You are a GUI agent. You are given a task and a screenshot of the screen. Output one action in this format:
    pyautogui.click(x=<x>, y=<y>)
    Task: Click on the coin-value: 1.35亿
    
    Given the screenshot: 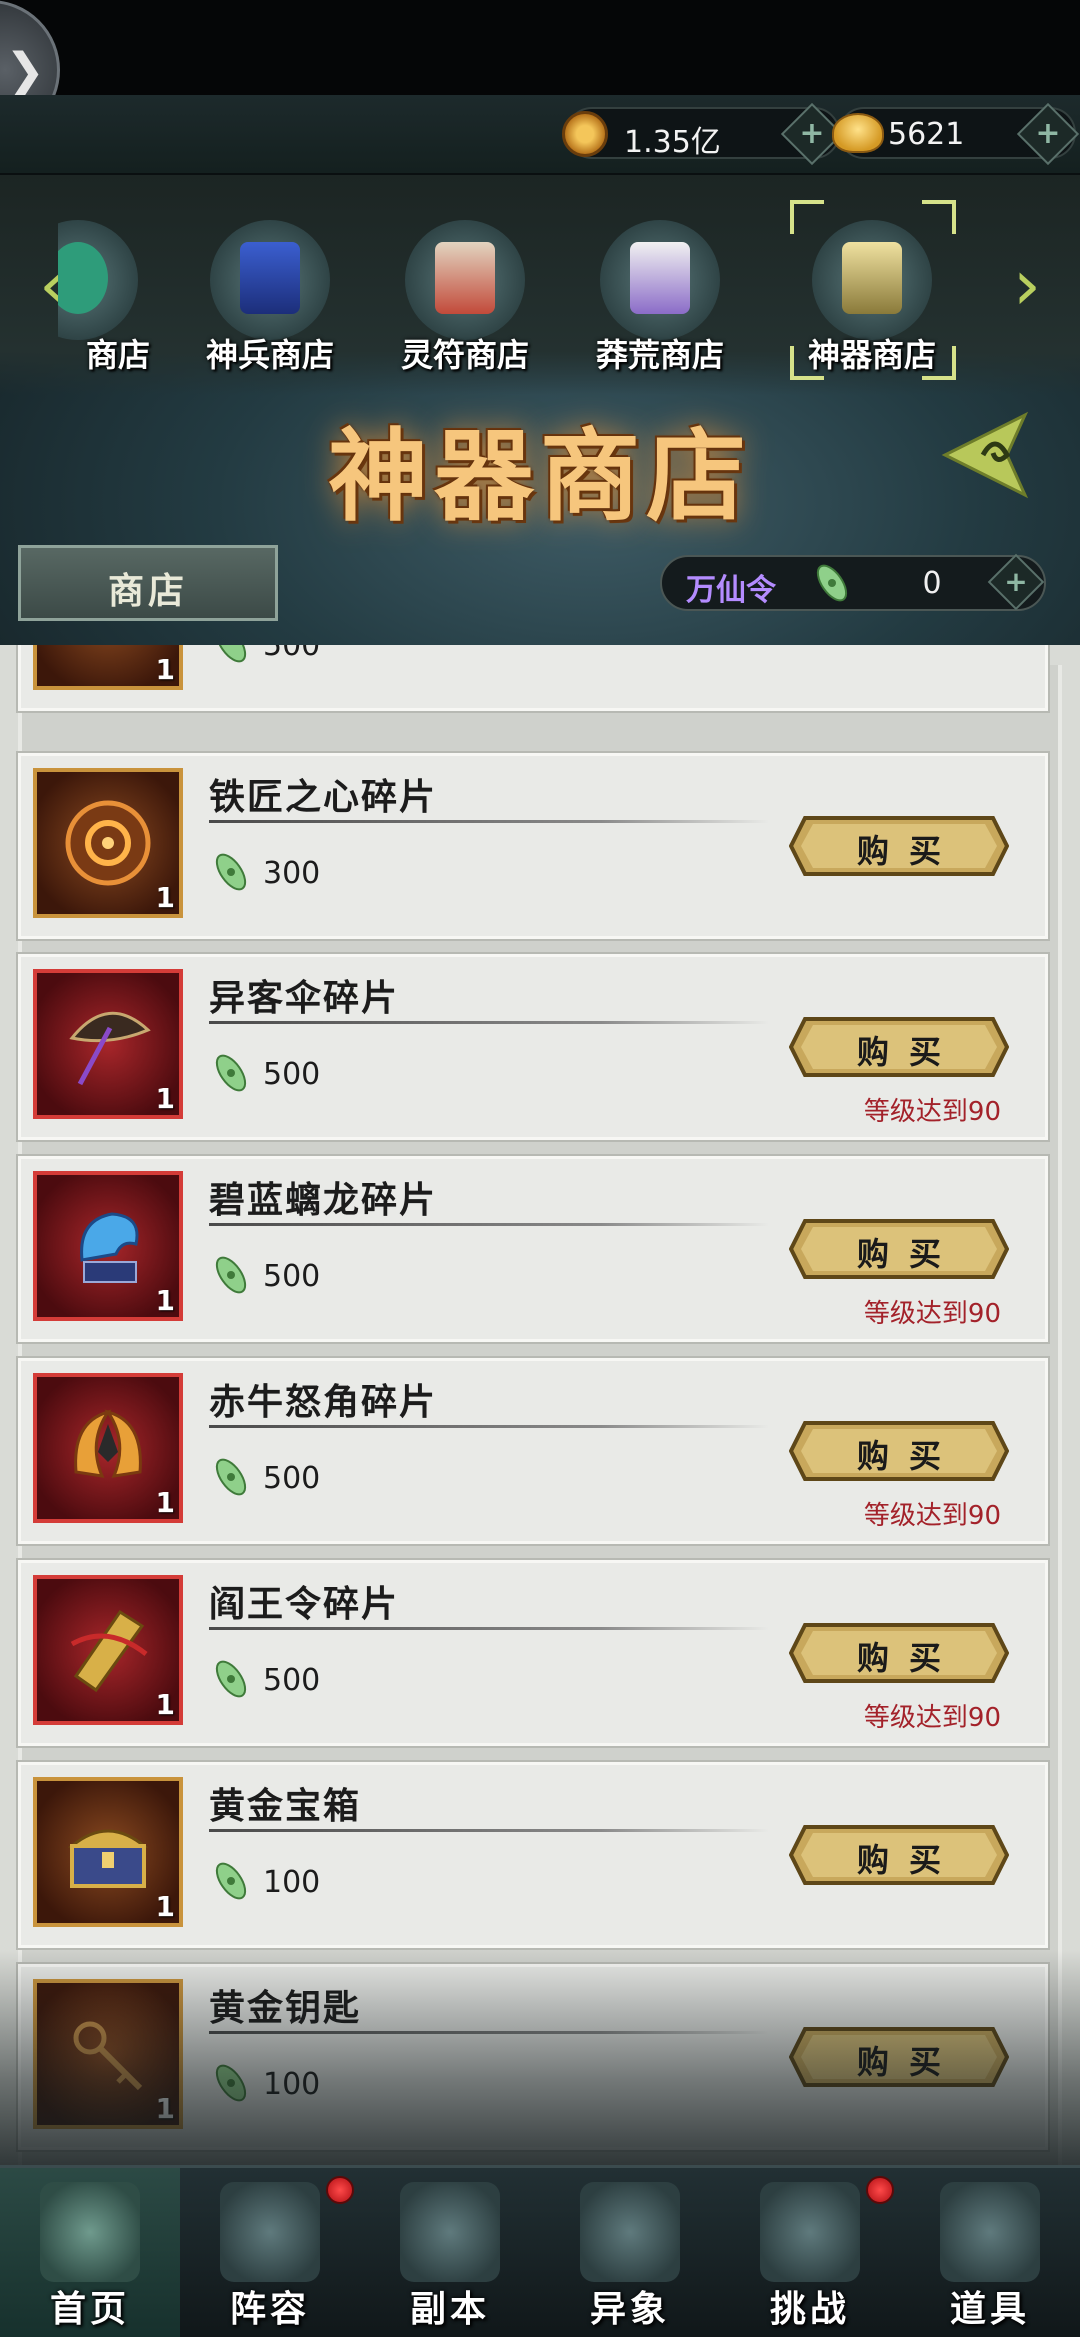 What is the action you would take?
    pyautogui.click(x=672, y=142)
    